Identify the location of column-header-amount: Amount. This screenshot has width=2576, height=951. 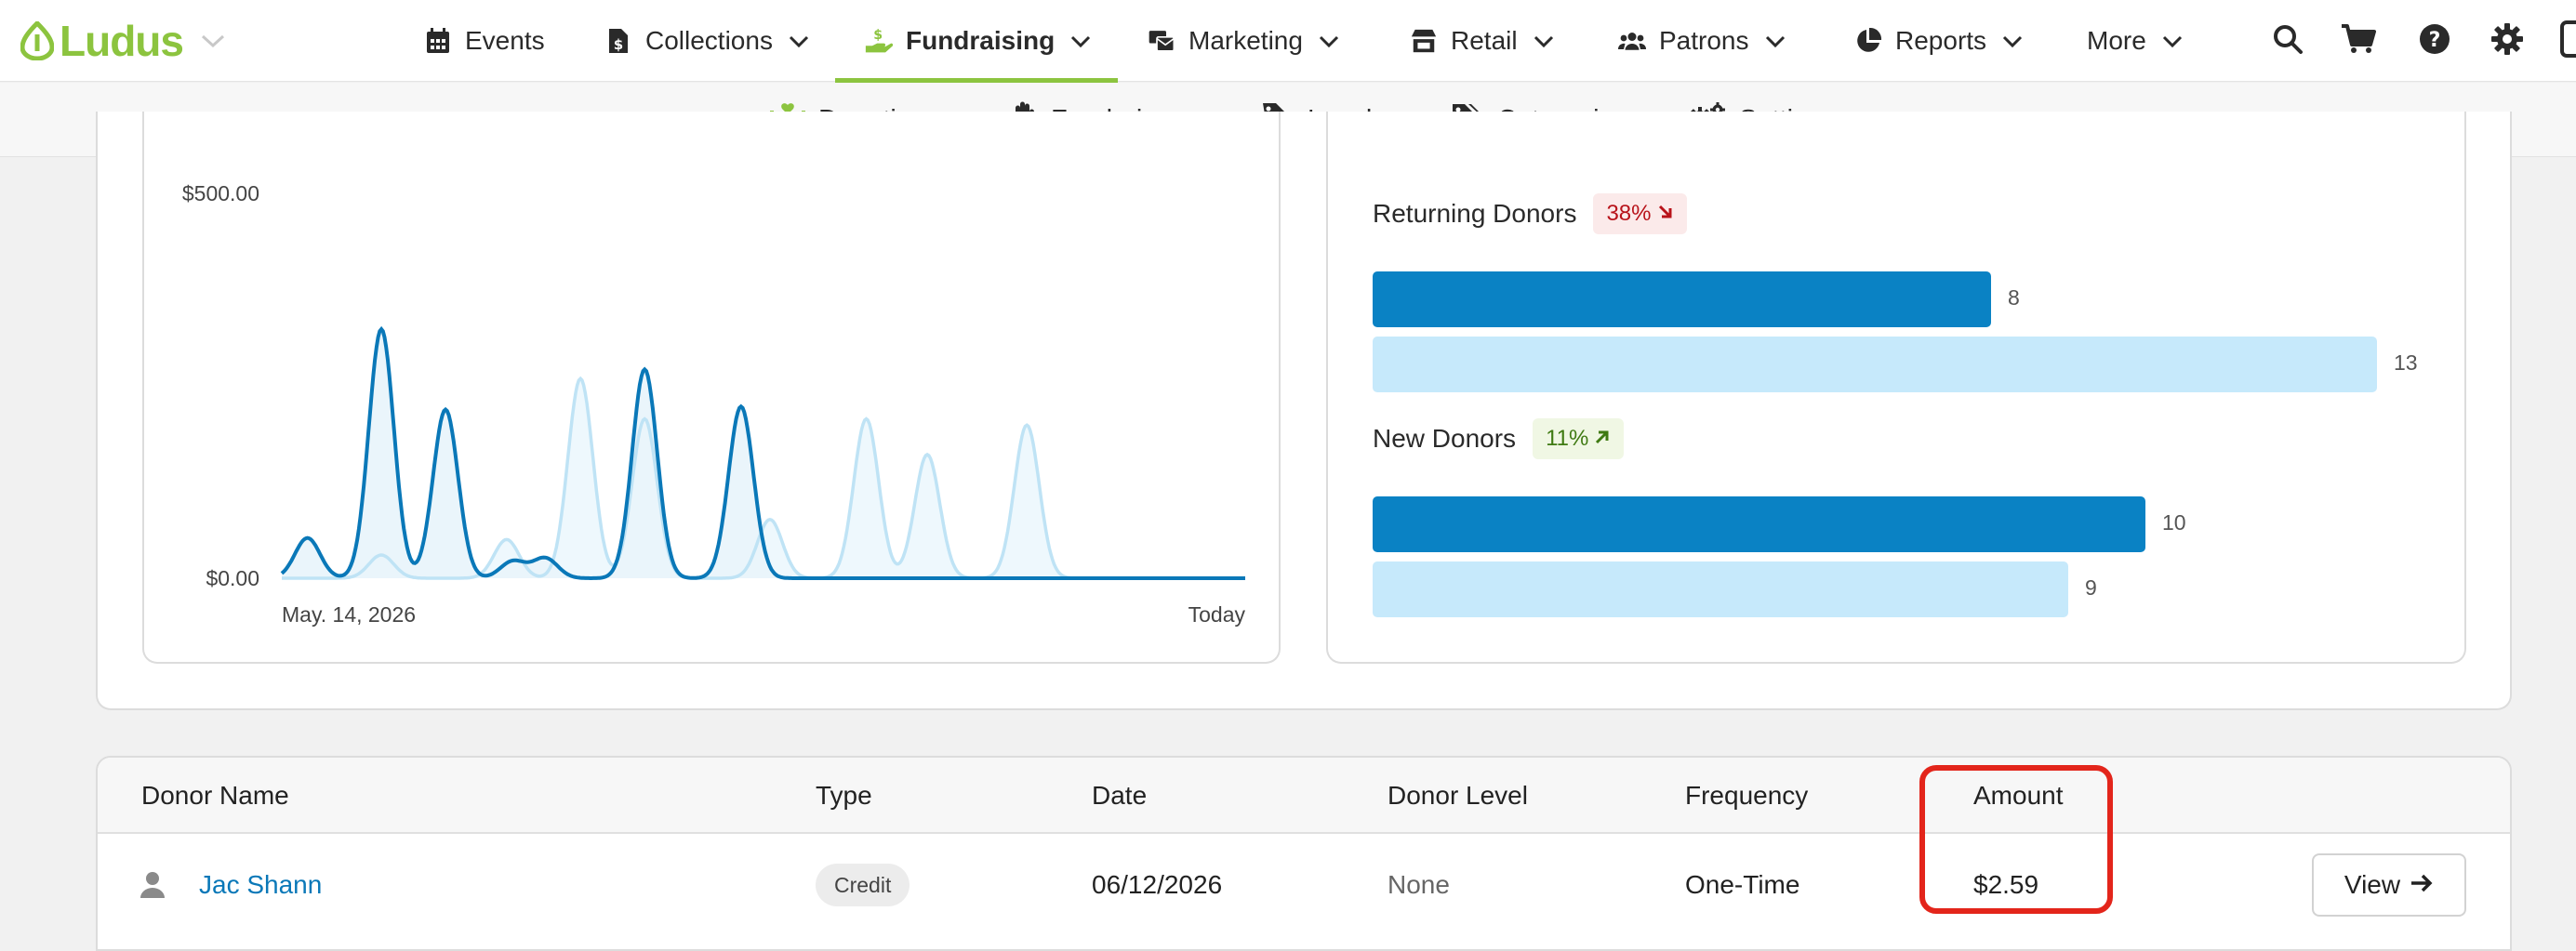
(2018, 796).